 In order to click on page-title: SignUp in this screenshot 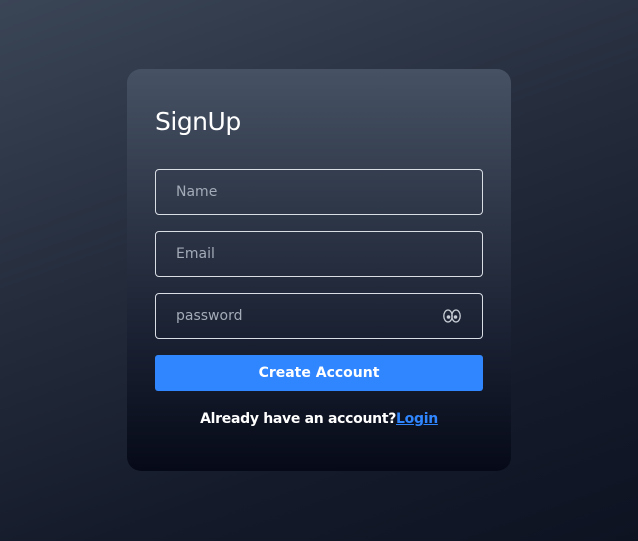, I will do `click(198, 121)`.